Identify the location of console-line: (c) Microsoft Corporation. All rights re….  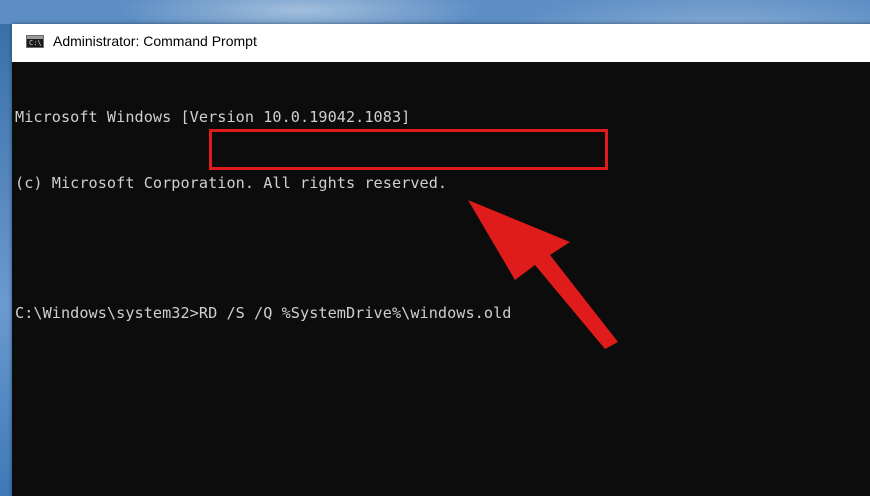
(231, 183).